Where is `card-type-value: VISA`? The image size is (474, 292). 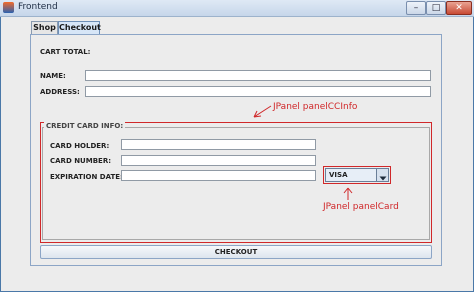 card-type-value: VISA is located at coordinates (338, 175).